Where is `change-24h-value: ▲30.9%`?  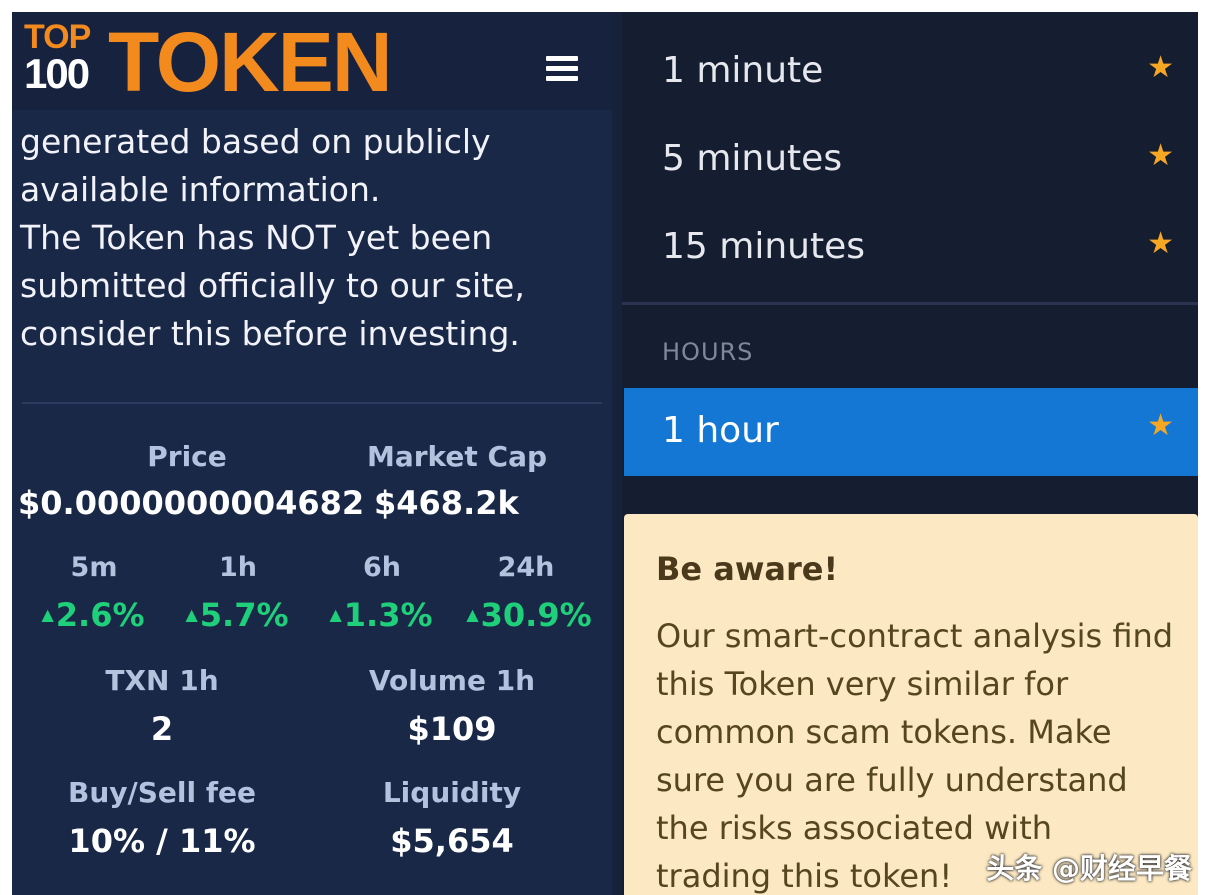
change-24h-value: ▲30.9% is located at coordinates (529, 615).